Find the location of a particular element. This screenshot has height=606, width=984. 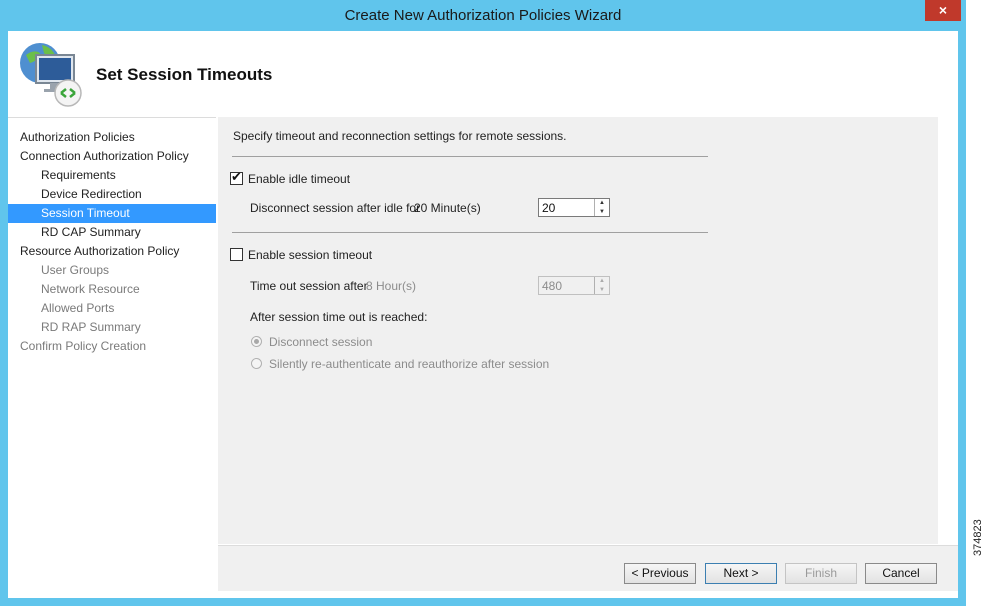

separator-middle is located at coordinates (470, 232).